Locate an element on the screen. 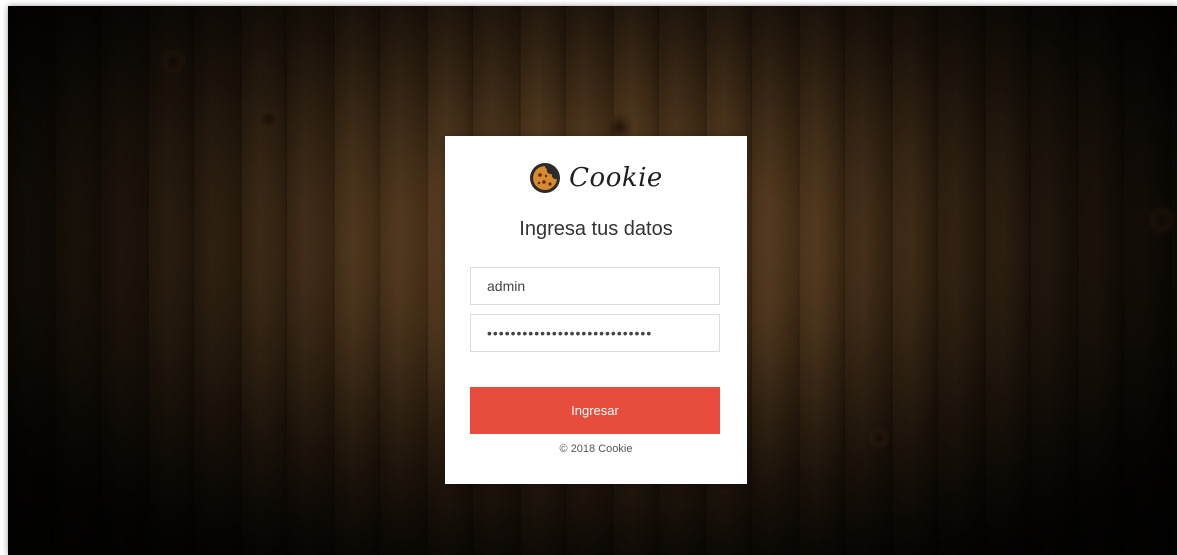  cookie-icon is located at coordinates (545, 178).